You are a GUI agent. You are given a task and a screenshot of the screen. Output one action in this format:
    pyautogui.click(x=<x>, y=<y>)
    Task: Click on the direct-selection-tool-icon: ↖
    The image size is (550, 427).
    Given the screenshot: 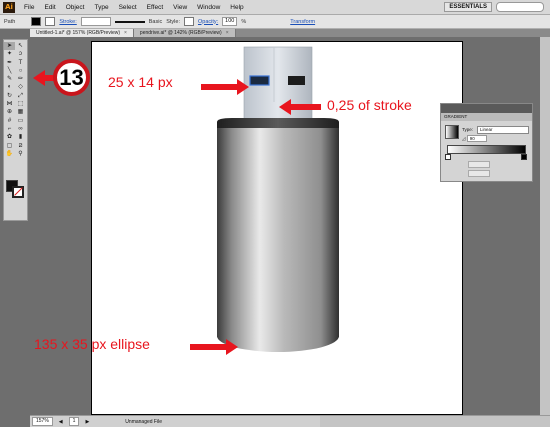 What is the action you would take?
    pyautogui.click(x=20, y=46)
    